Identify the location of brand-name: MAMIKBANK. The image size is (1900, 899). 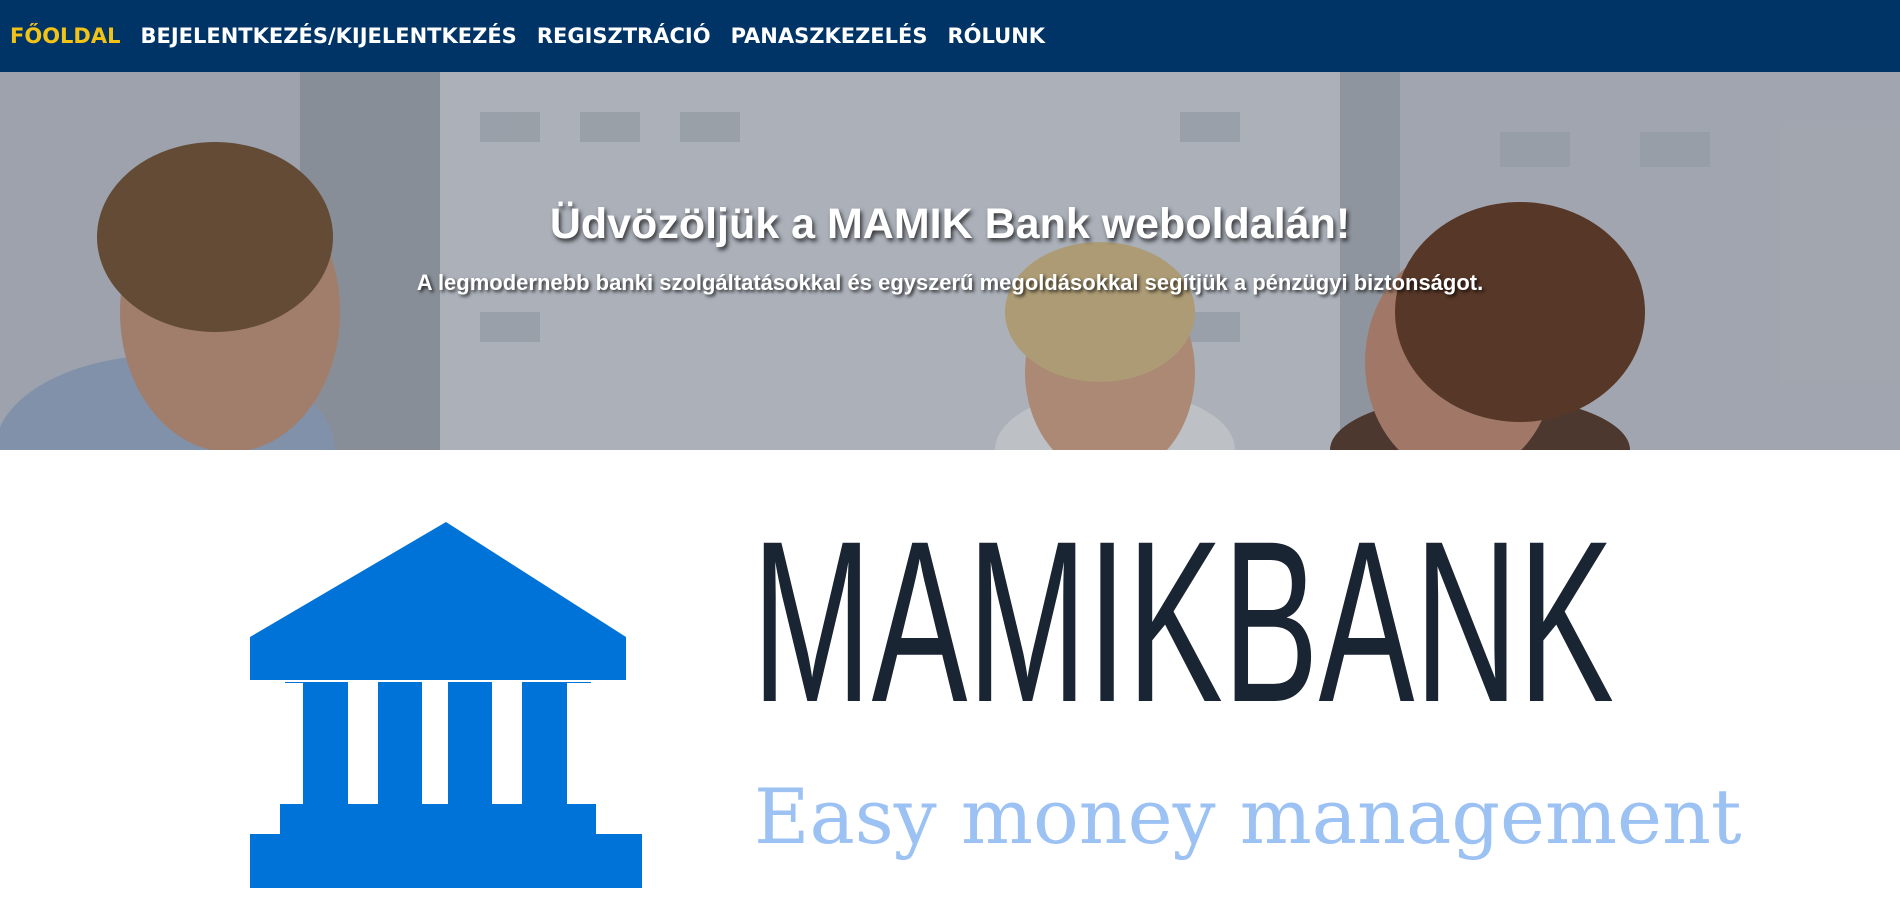
(1183, 610).